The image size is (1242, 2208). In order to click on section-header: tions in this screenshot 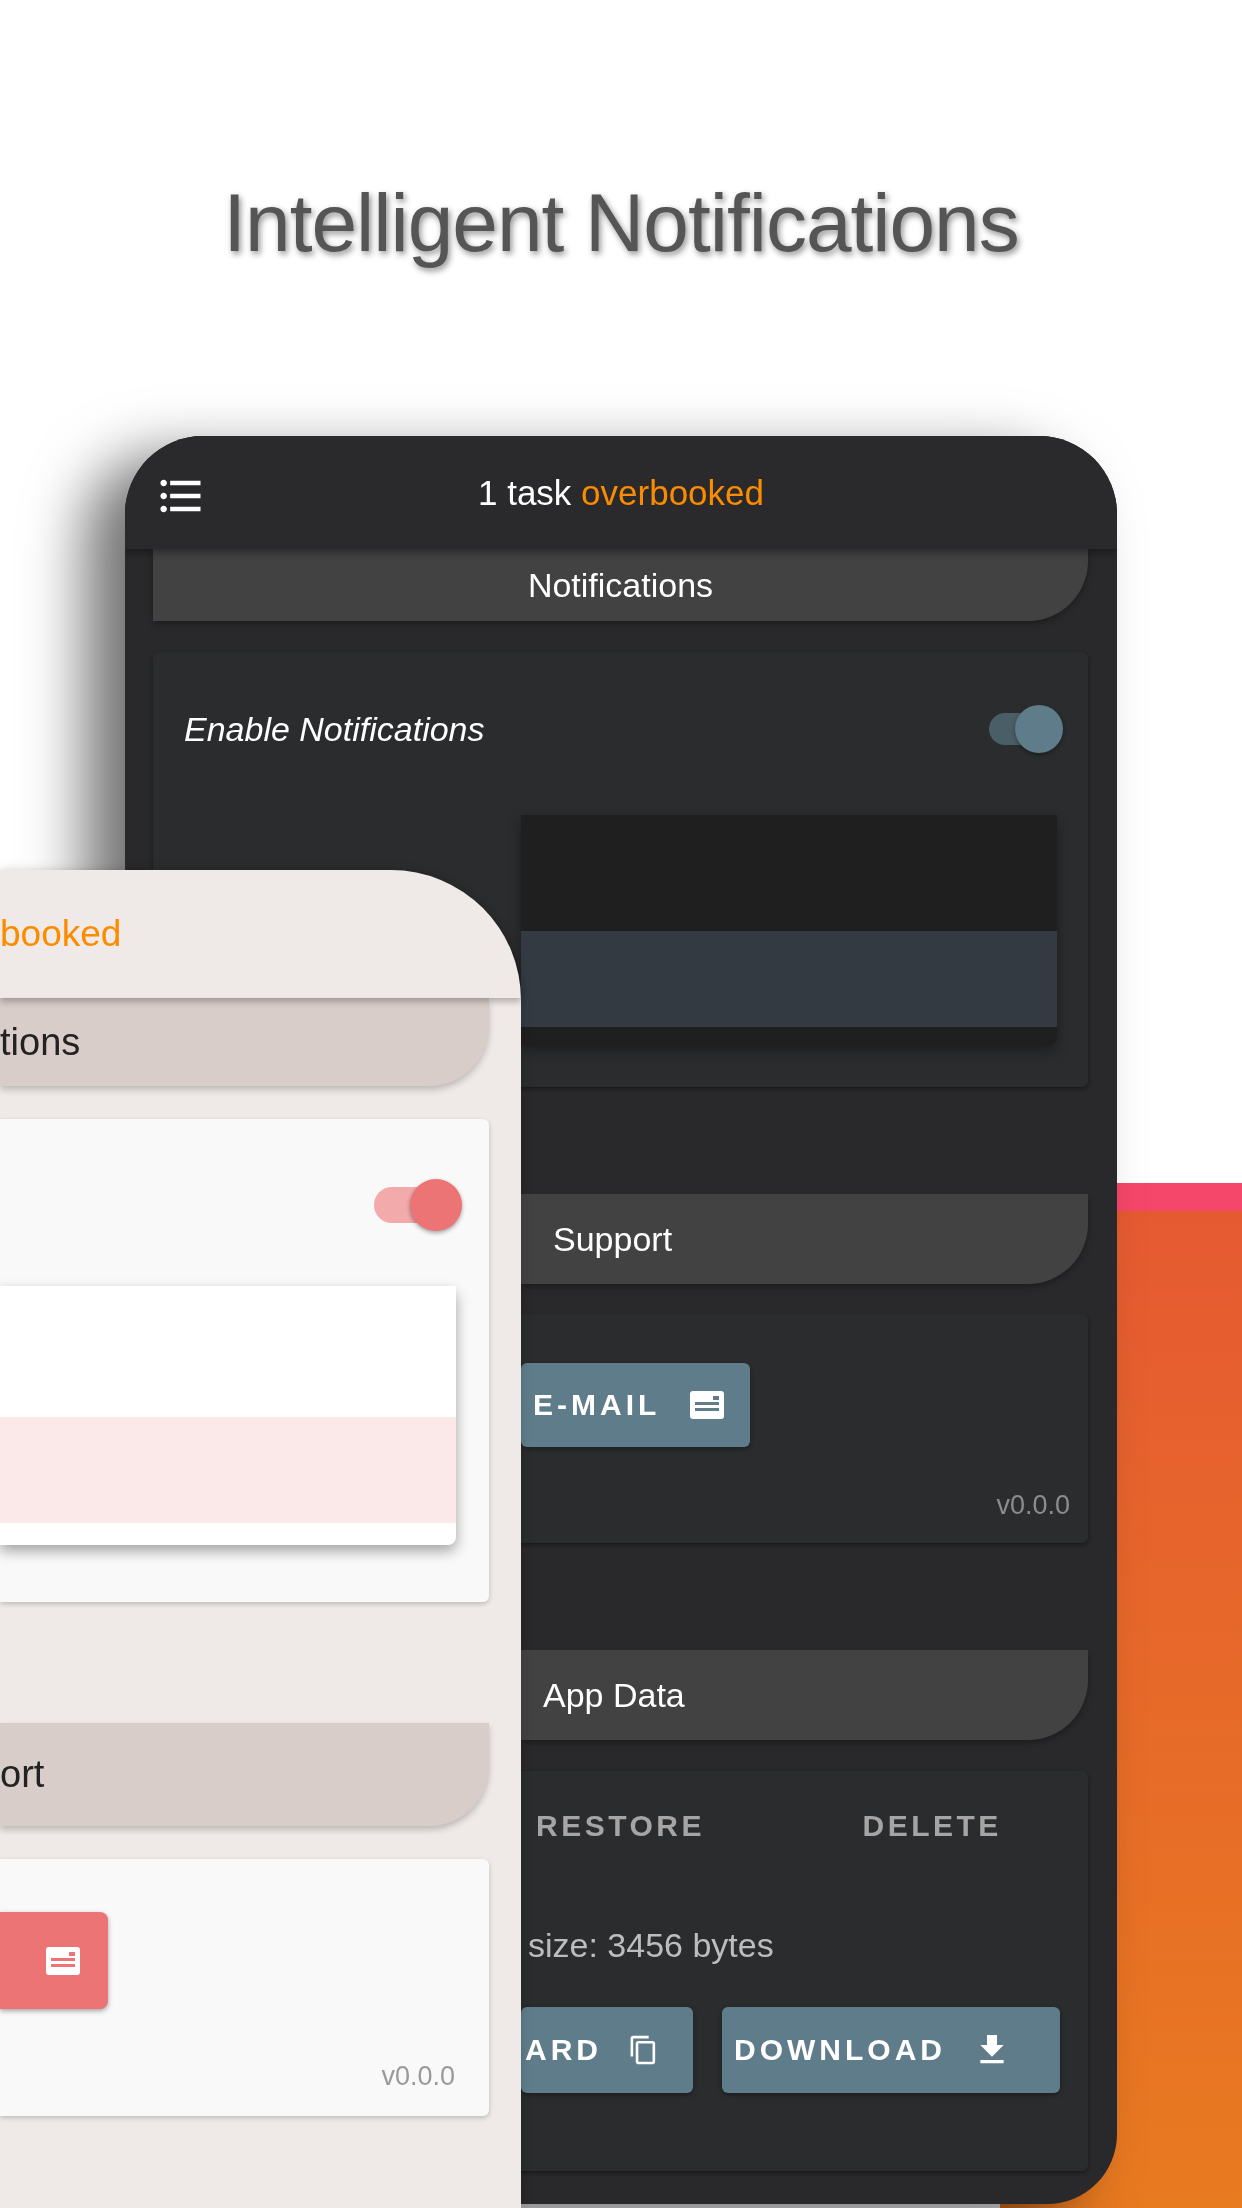, I will do `click(244, 1042)`.